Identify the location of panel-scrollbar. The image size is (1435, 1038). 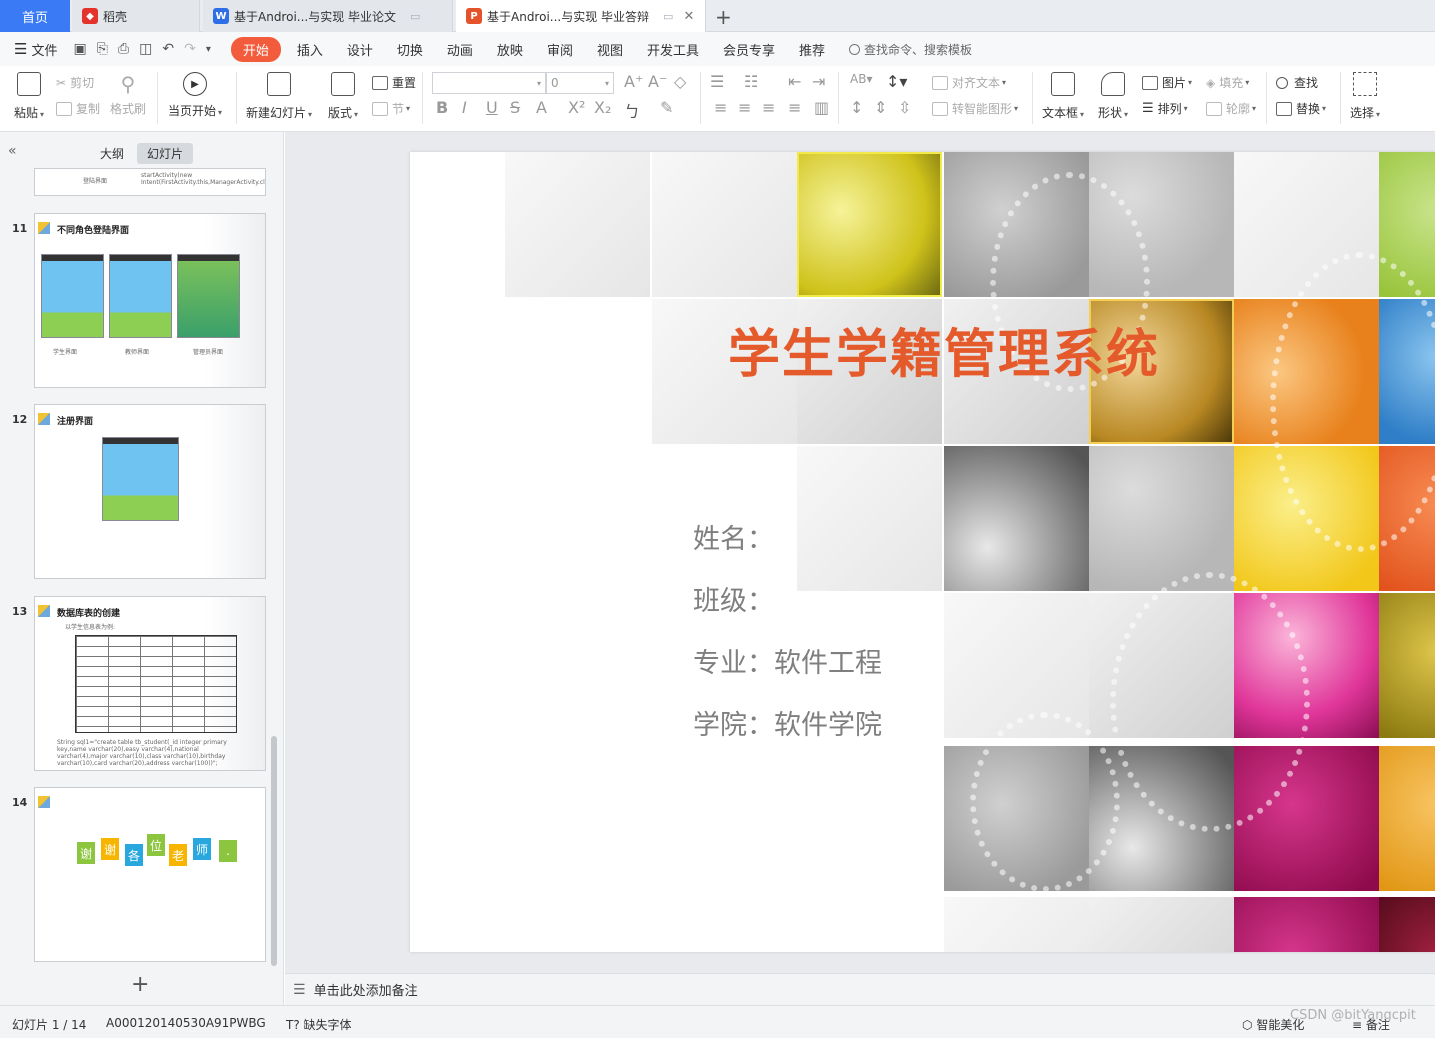
(274, 851).